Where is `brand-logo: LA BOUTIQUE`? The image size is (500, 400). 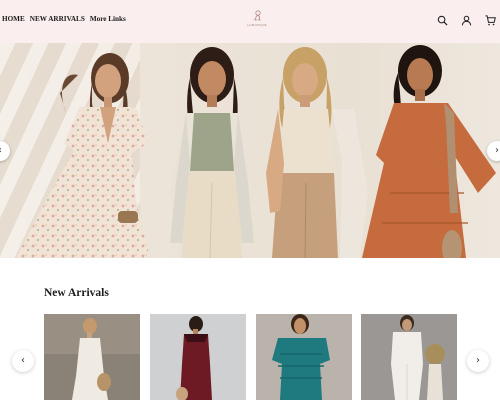 brand-logo: LA BOUTIQUE is located at coordinates (257, 21).